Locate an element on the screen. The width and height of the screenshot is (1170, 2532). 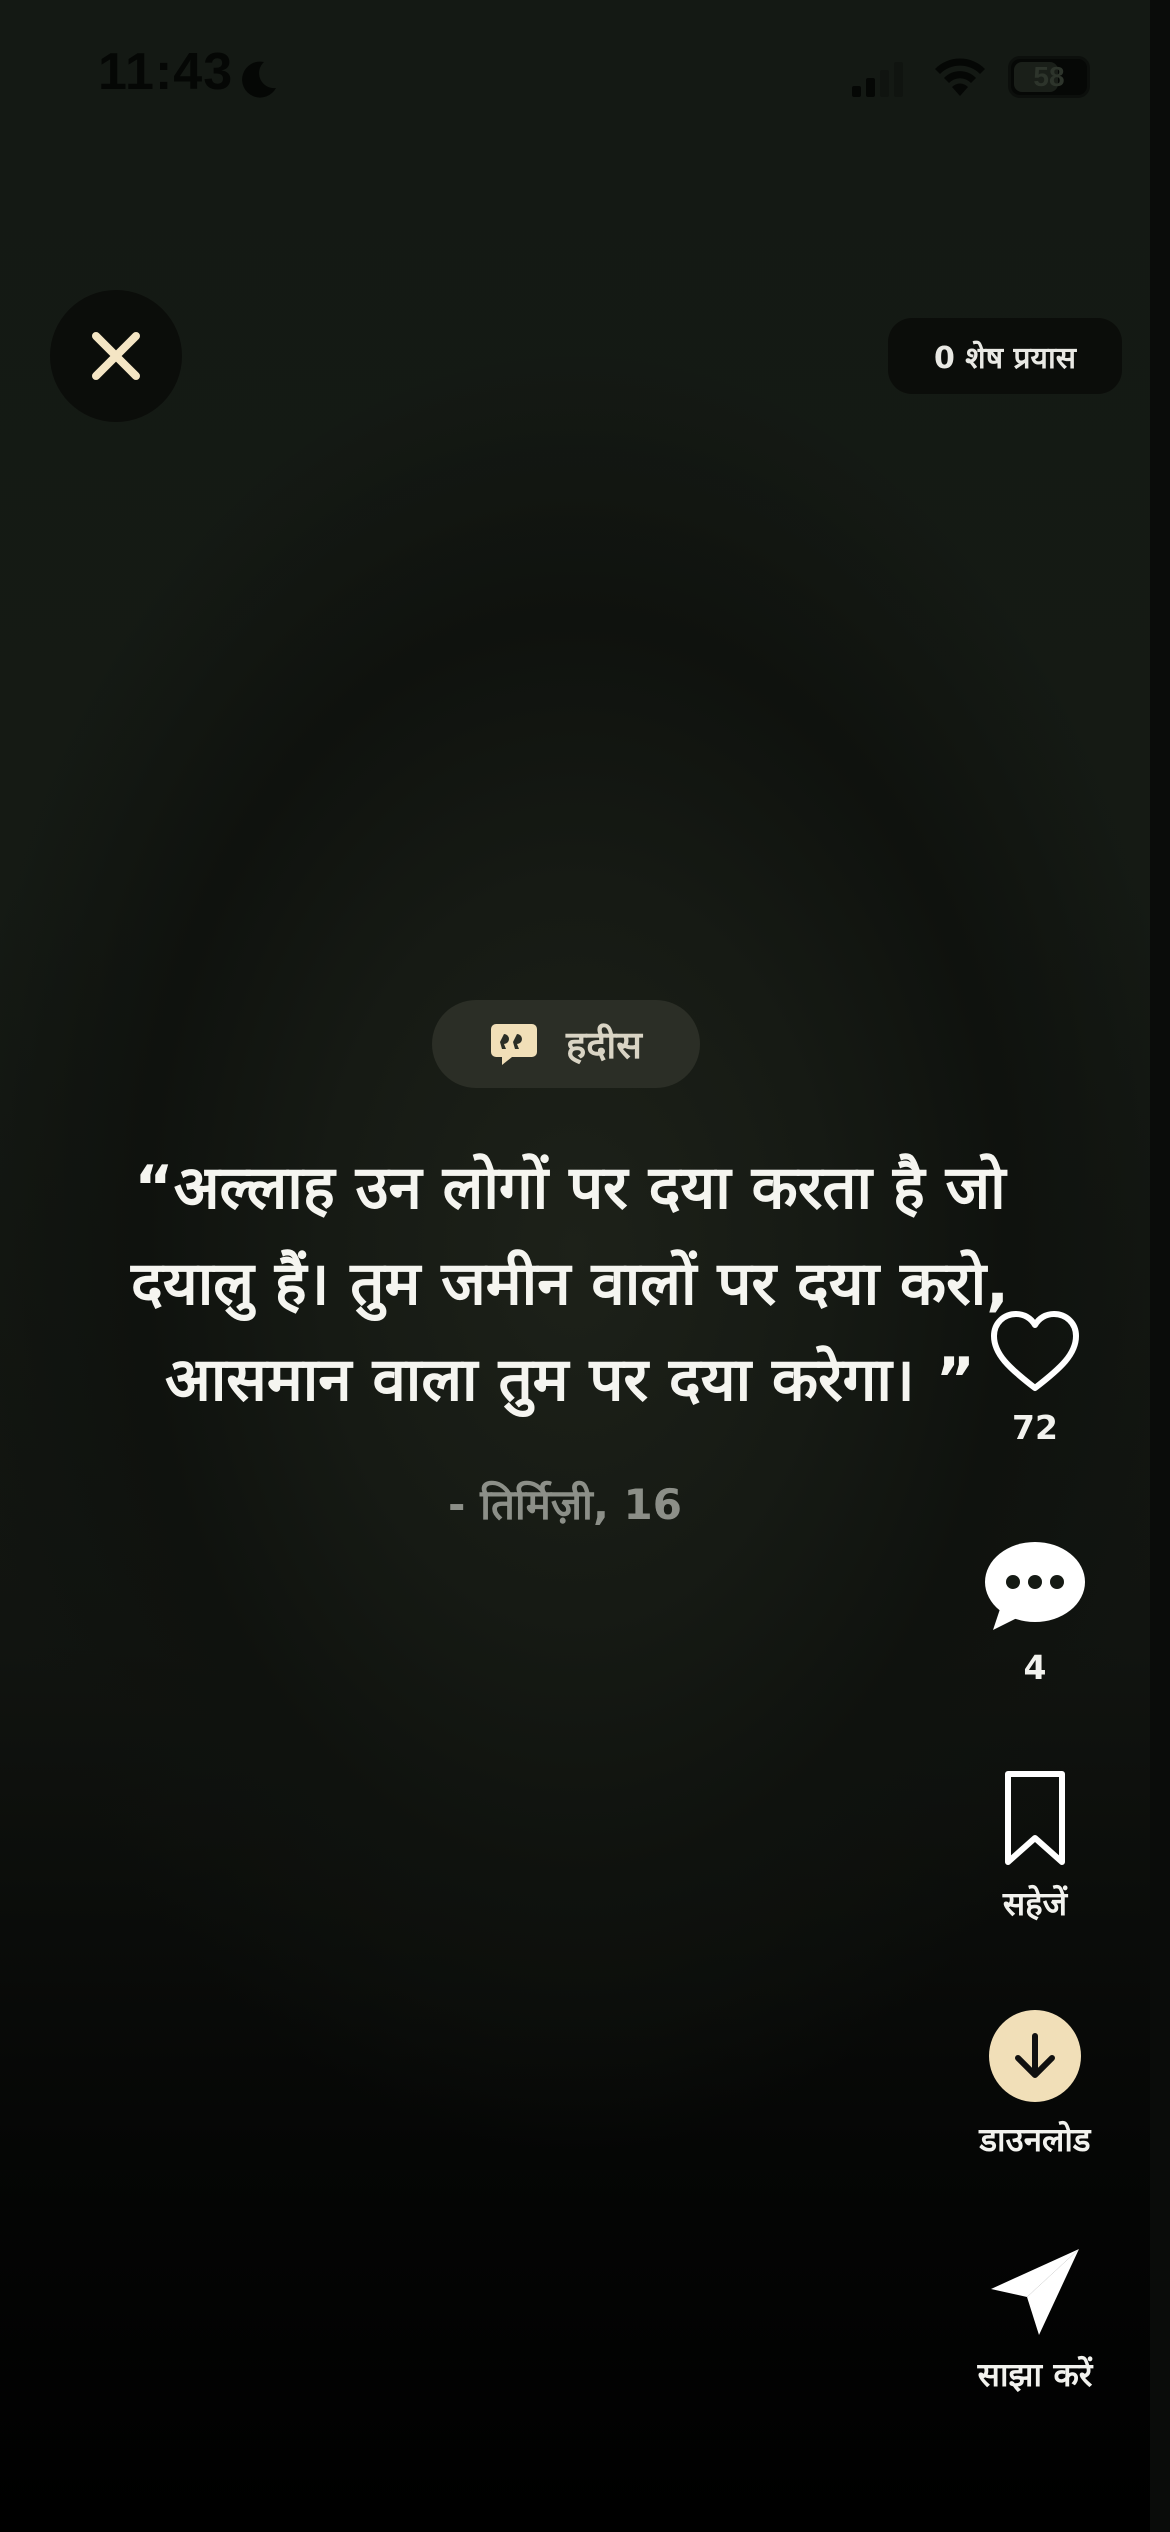
moon-icon is located at coordinates (259, 79).